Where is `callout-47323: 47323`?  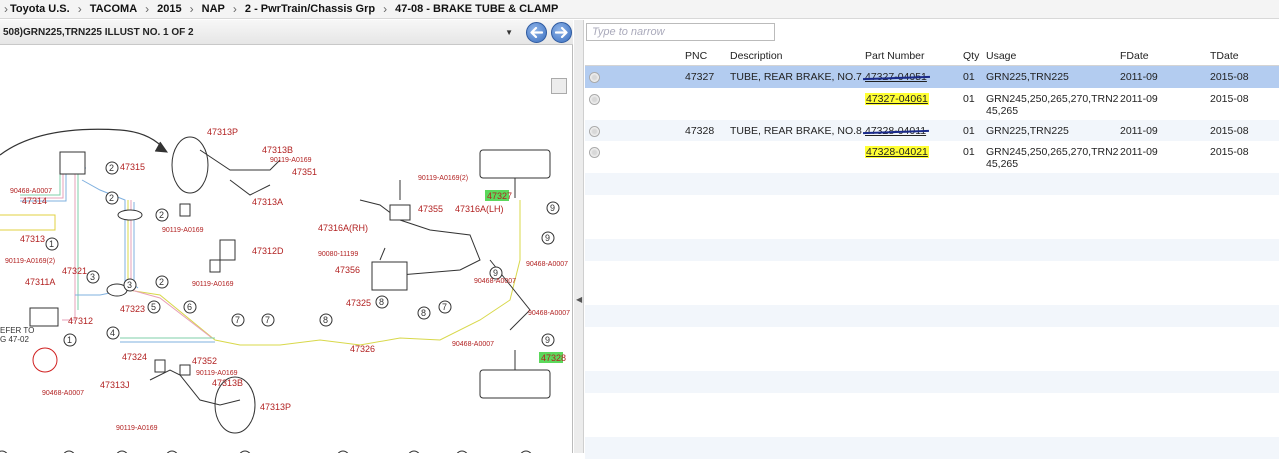
callout-47323: 47323 is located at coordinates (132, 309).